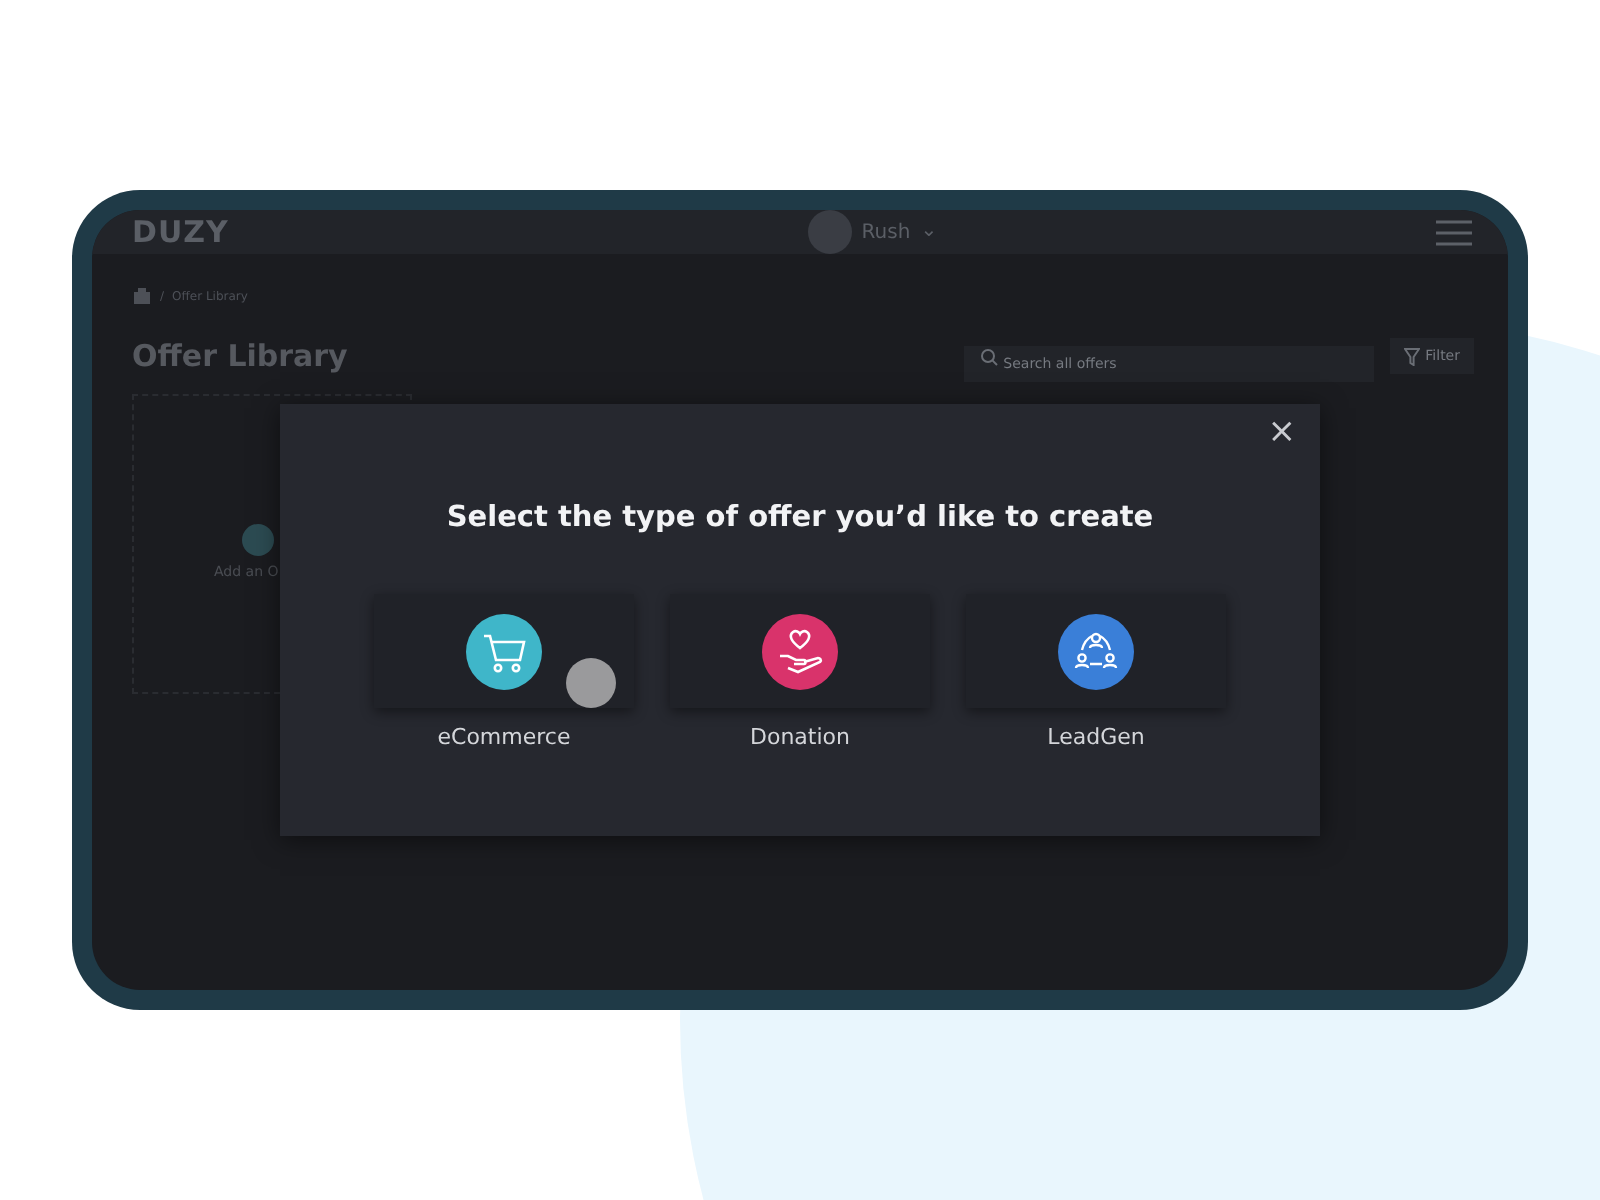 Image resolution: width=1600 pixels, height=1200 pixels. What do you see at coordinates (180, 232) in the screenshot?
I see `logo: DUZY` at bounding box center [180, 232].